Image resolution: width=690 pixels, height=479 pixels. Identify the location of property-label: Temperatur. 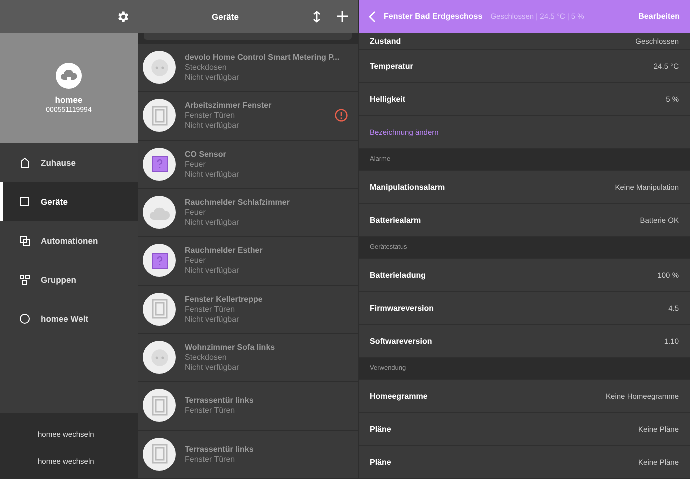
(392, 66).